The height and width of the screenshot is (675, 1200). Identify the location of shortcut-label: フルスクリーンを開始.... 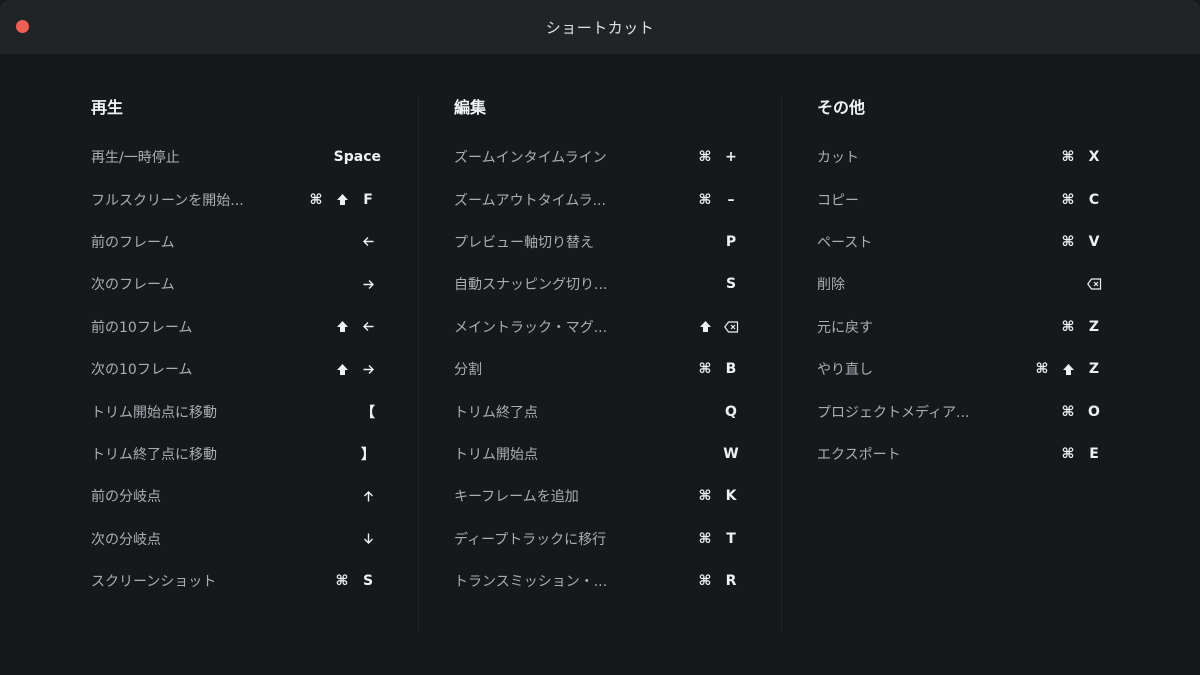
(167, 200).